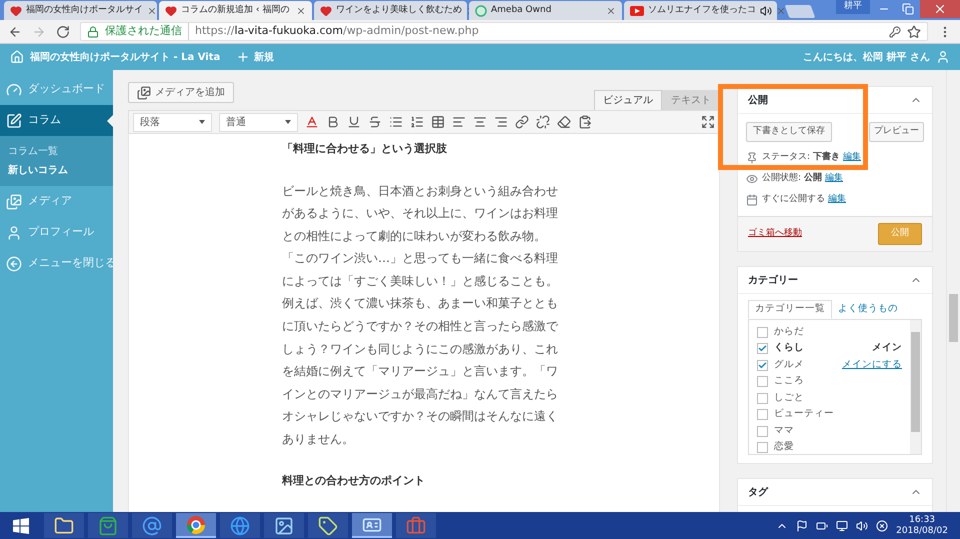 This screenshot has width=960, height=539. I want to click on align-center-icon, so click(480, 122).